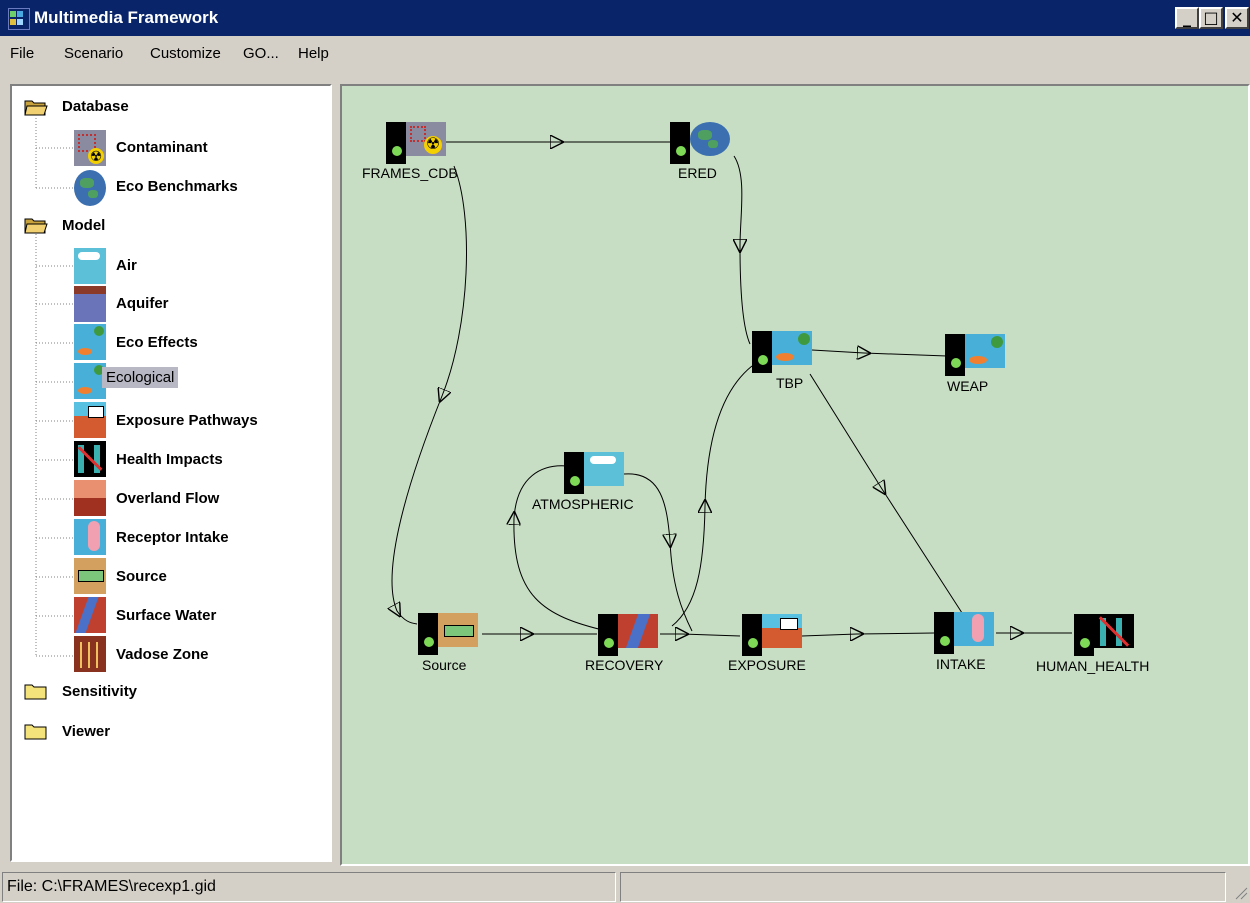 Image resolution: width=1250 pixels, height=903 pixels. I want to click on status-bar: File: C:\FRAMES\recexp1.gid, so click(625, 886).